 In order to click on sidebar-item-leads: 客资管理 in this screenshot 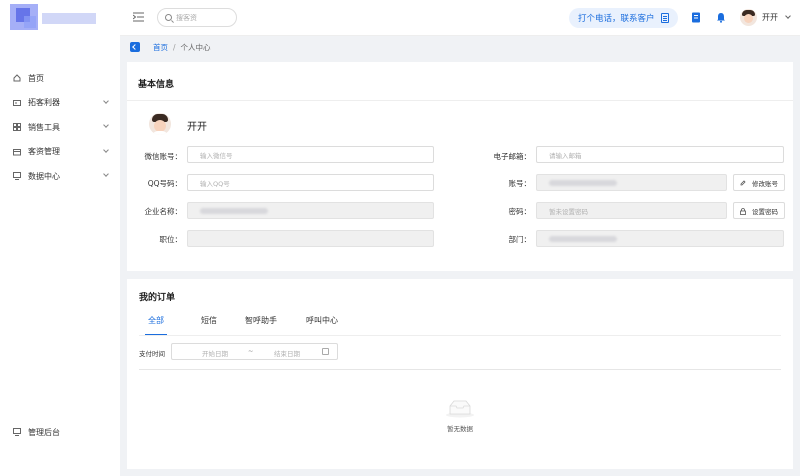, I will do `click(60, 152)`.